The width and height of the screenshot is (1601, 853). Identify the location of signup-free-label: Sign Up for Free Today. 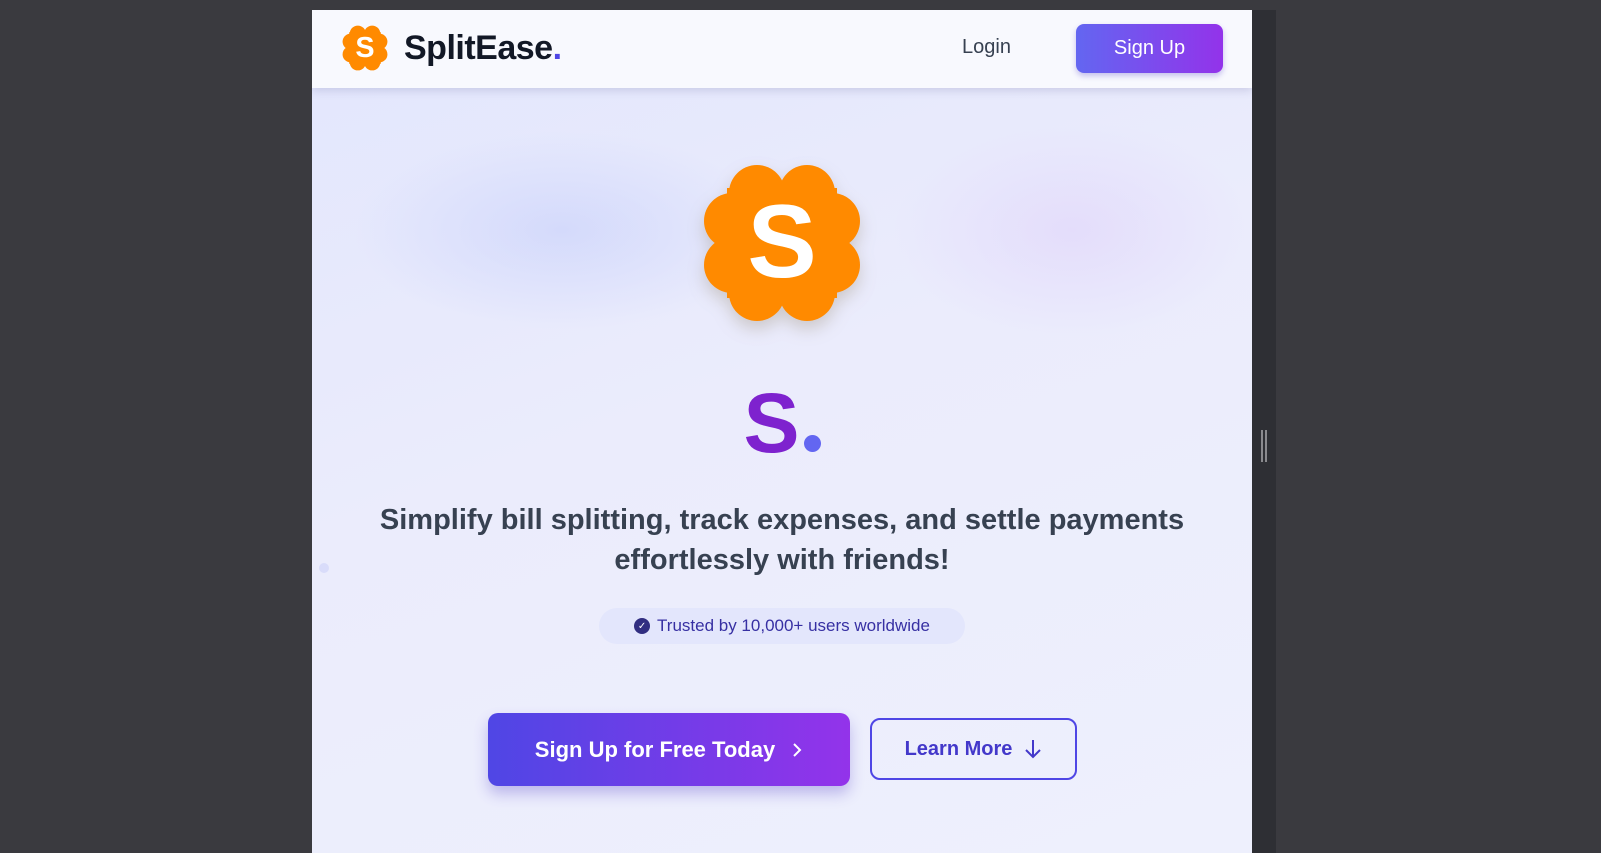
(655, 749).